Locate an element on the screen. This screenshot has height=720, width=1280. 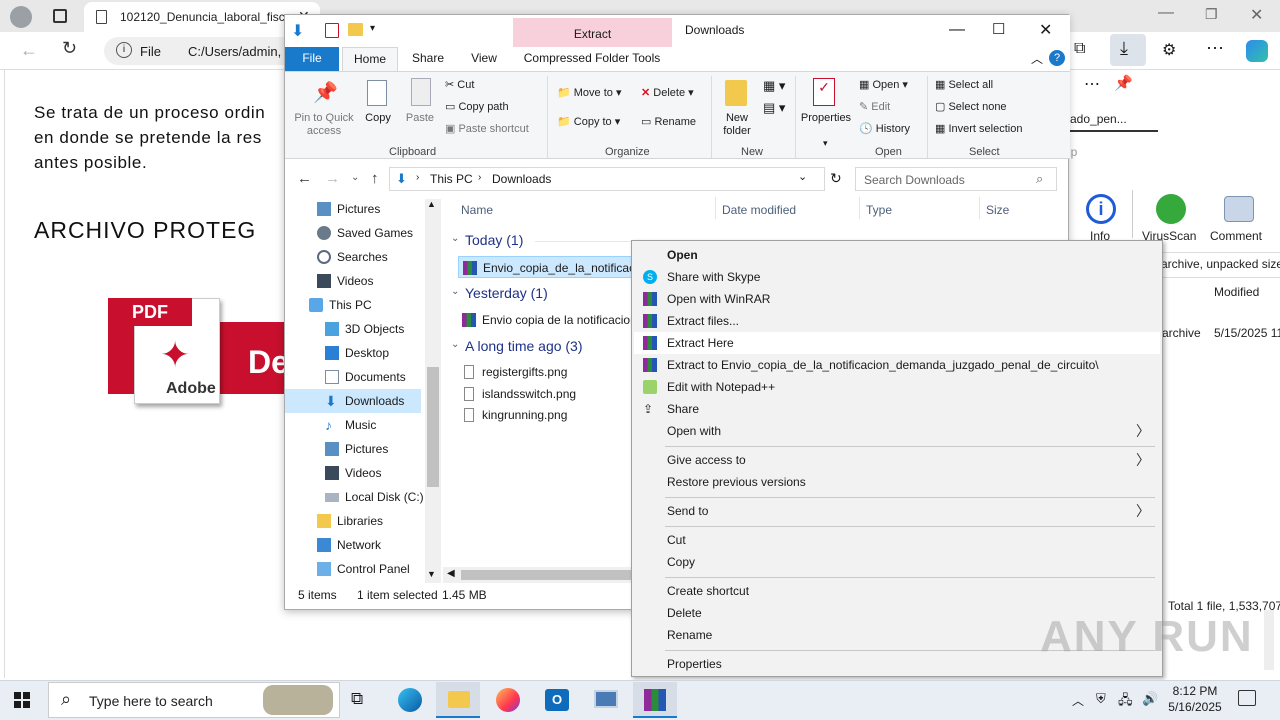
nav-local-disk: Local Disk (C:) is located at coordinates (375, 497).